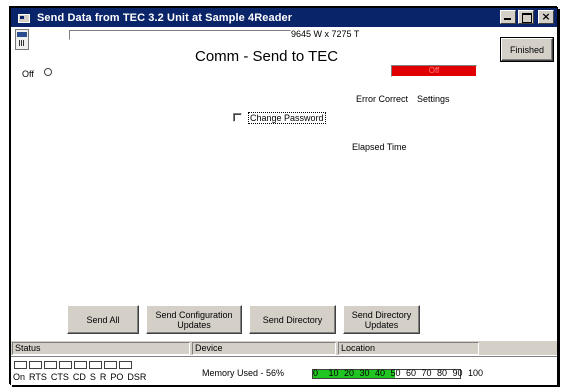 The width and height of the screenshot is (567, 392). I want to click on signal-labels: On RTS CTS CD S R PO DSR, so click(81, 377).